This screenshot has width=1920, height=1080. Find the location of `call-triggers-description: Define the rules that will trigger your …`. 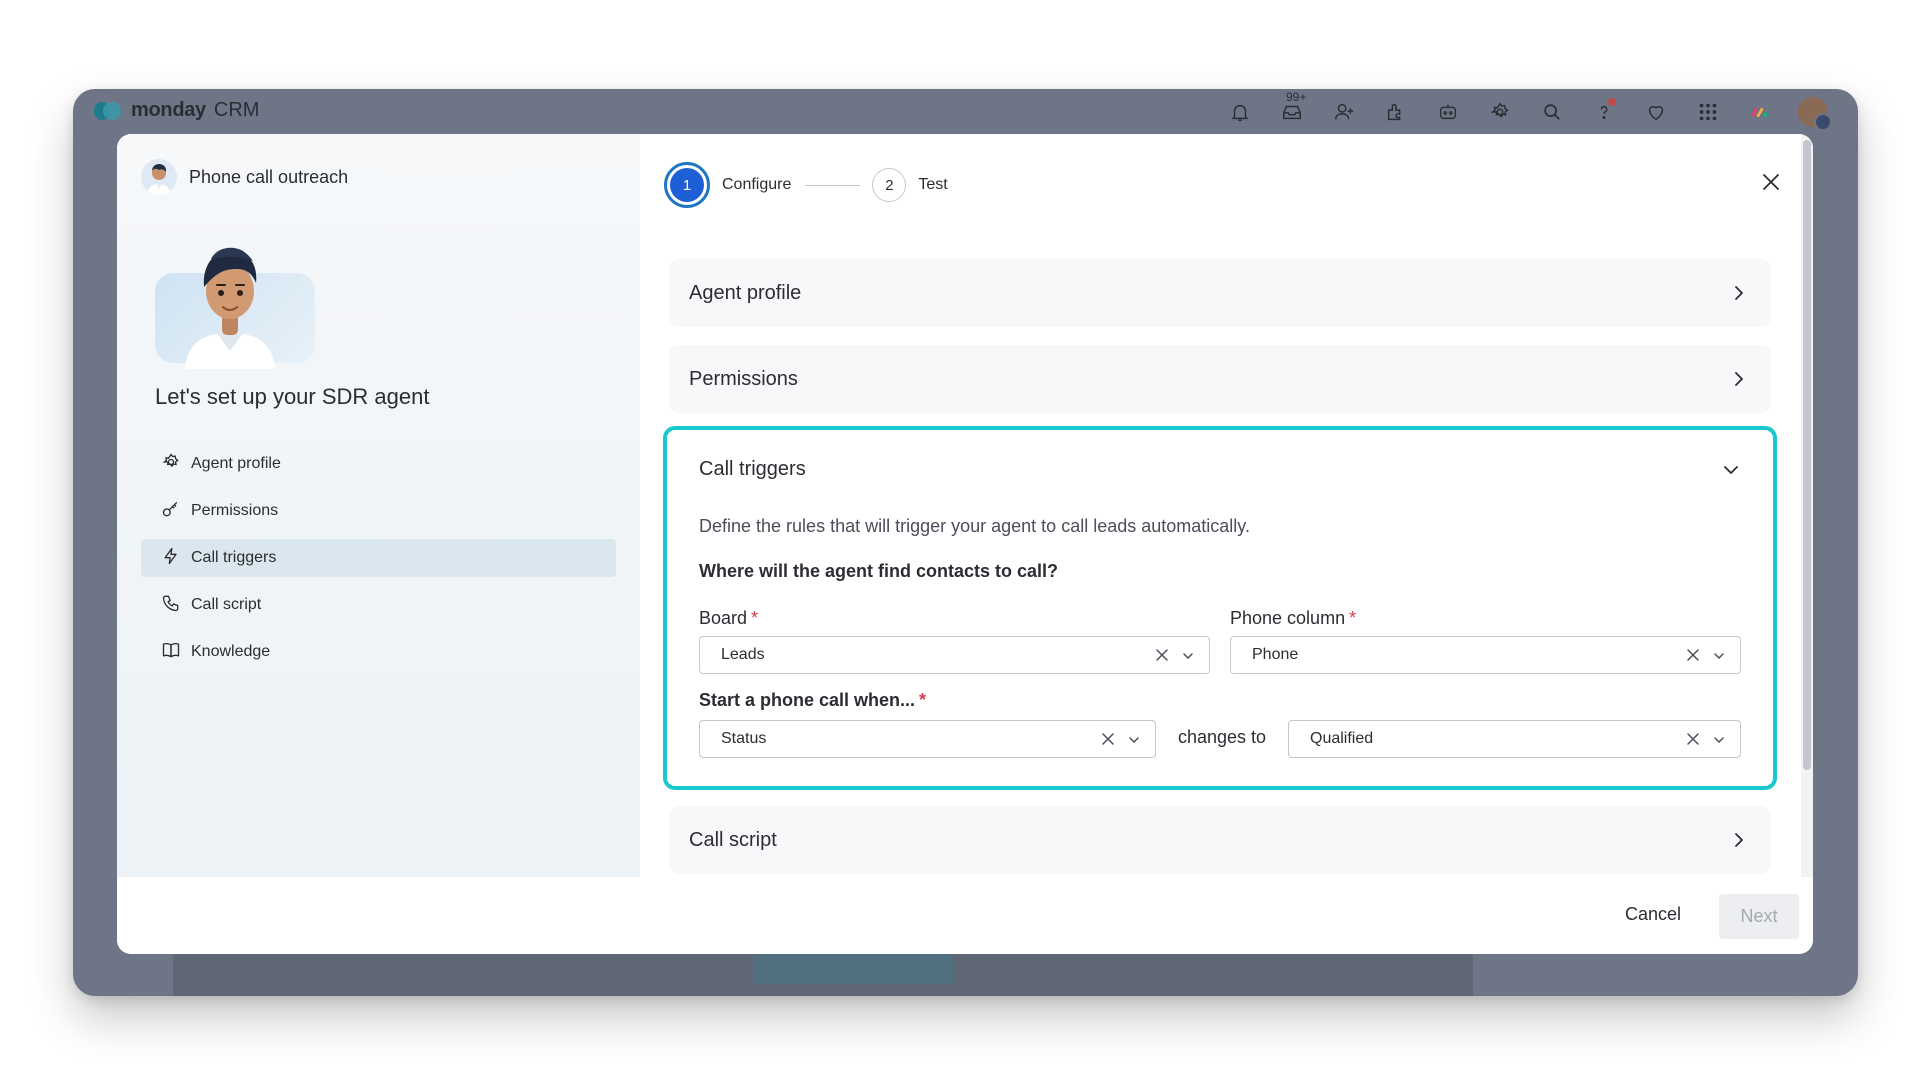

call-triggers-description: Define the rules that will trigger your … is located at coordinates (974, 526).